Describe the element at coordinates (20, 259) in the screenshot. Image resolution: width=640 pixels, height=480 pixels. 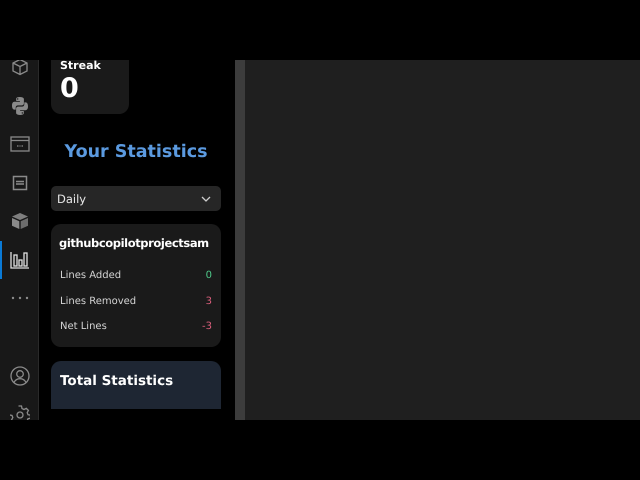
I see `bar-chart-icon` at that location.